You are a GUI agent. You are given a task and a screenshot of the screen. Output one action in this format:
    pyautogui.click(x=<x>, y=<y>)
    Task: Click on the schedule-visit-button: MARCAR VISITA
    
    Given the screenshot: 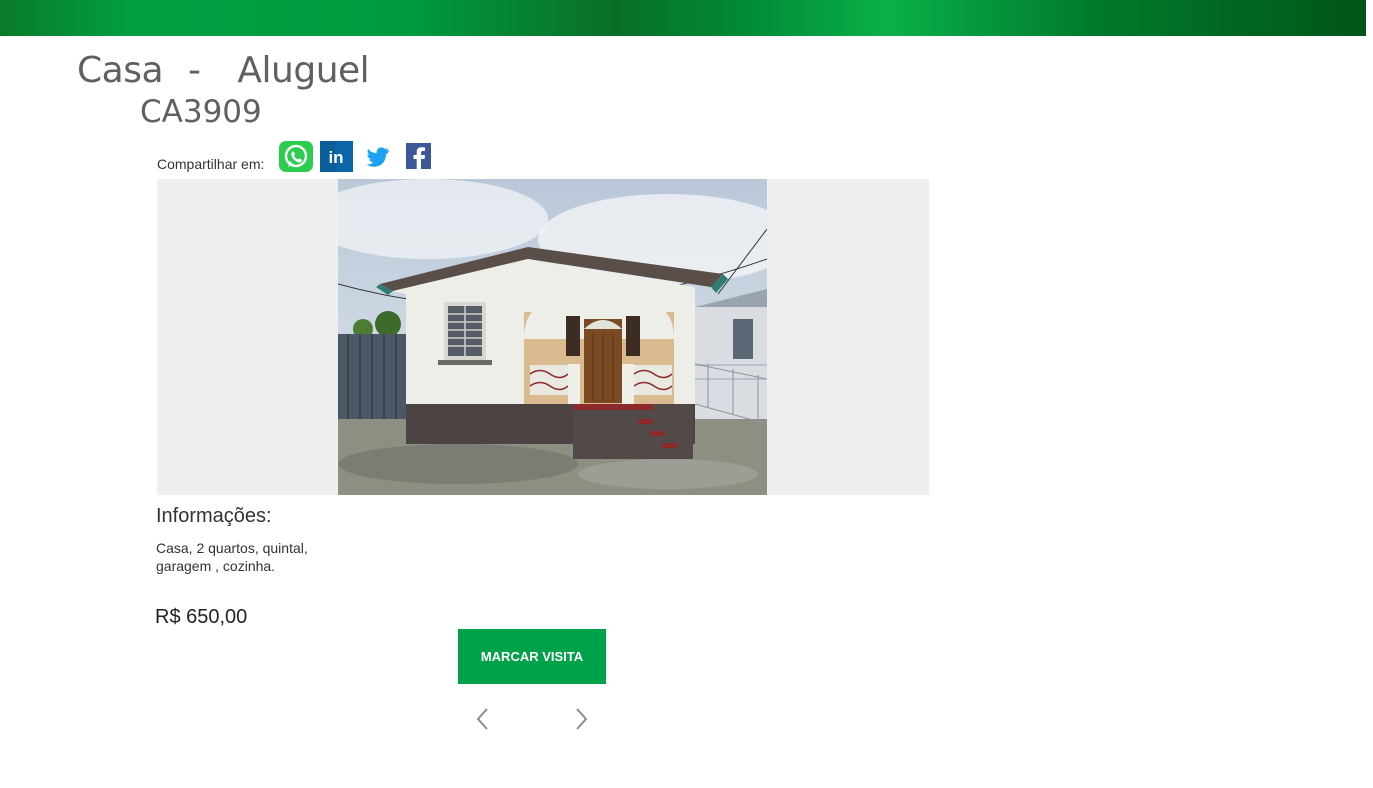 What is the action you would take?
    pyautogui.click(x=532, y=656)
    